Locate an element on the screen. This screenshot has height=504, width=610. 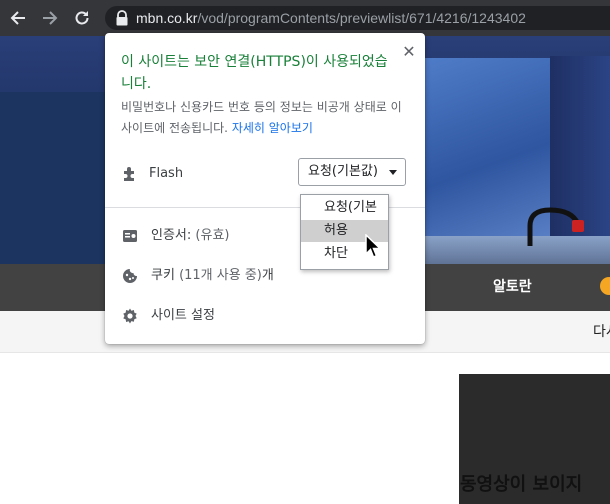
lock-icon is located at coordinates (122, 18).